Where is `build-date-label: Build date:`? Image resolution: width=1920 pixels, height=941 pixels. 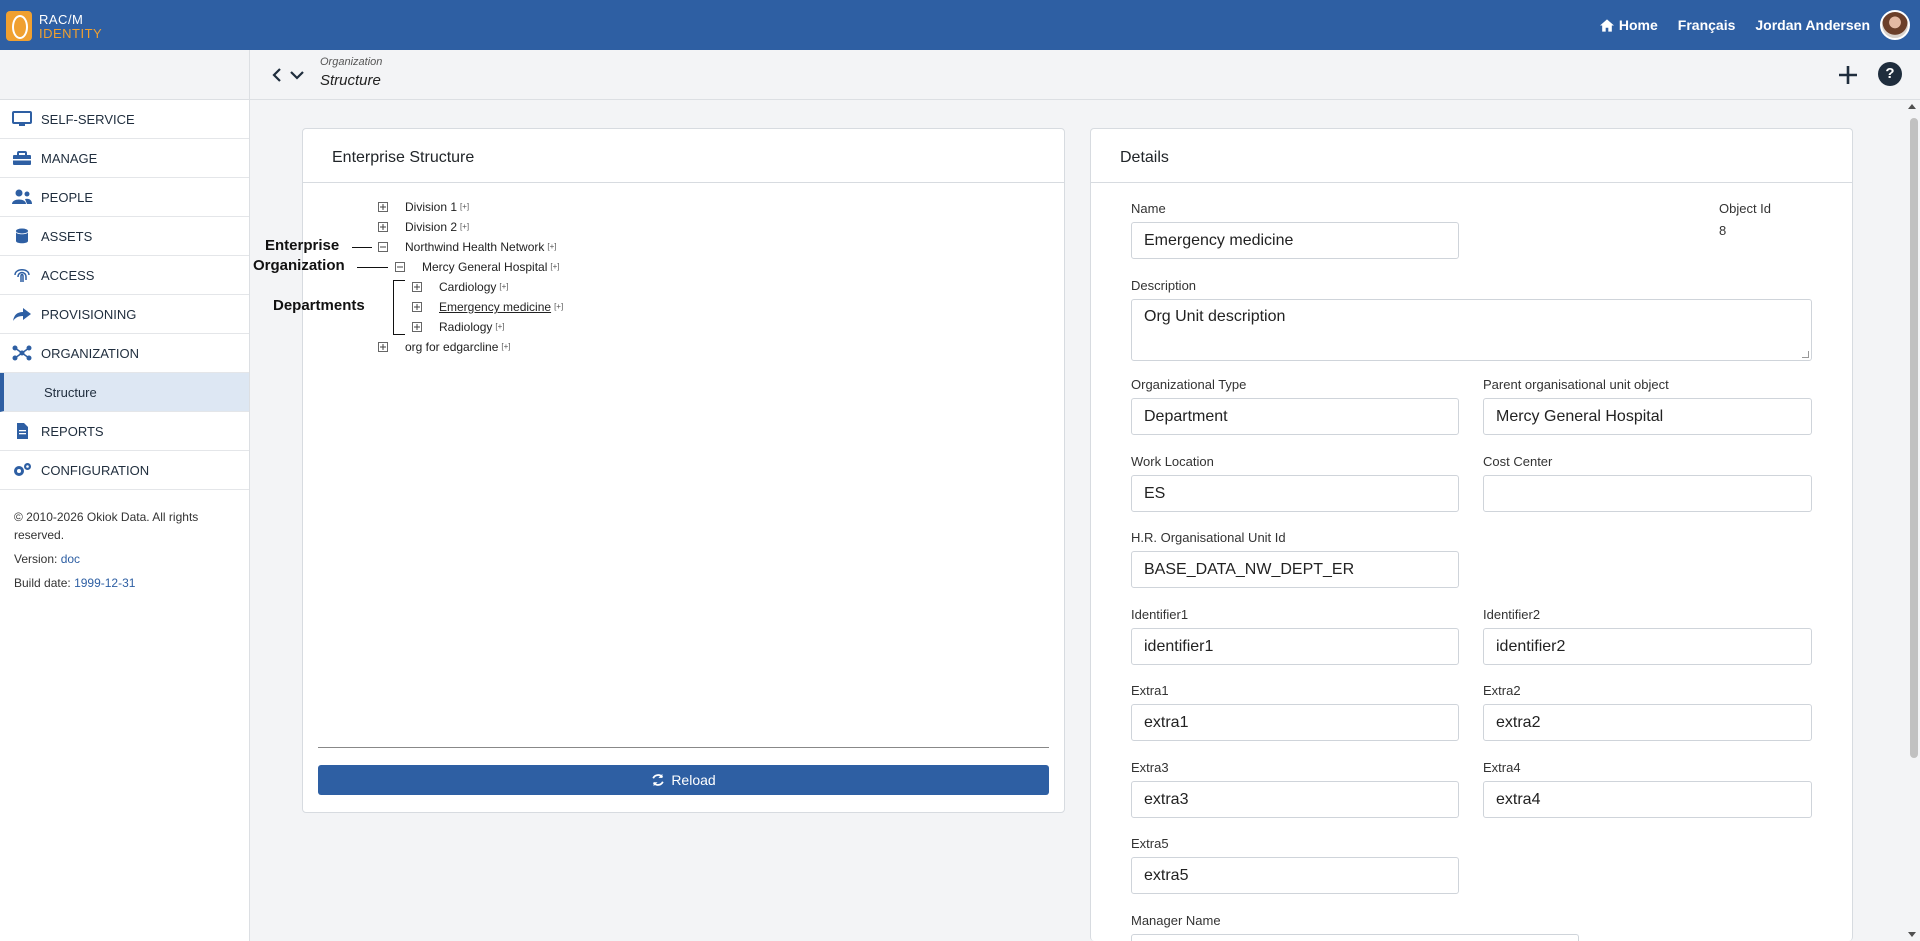
build-date-label: Build date: is located at coordinates (42, 583).